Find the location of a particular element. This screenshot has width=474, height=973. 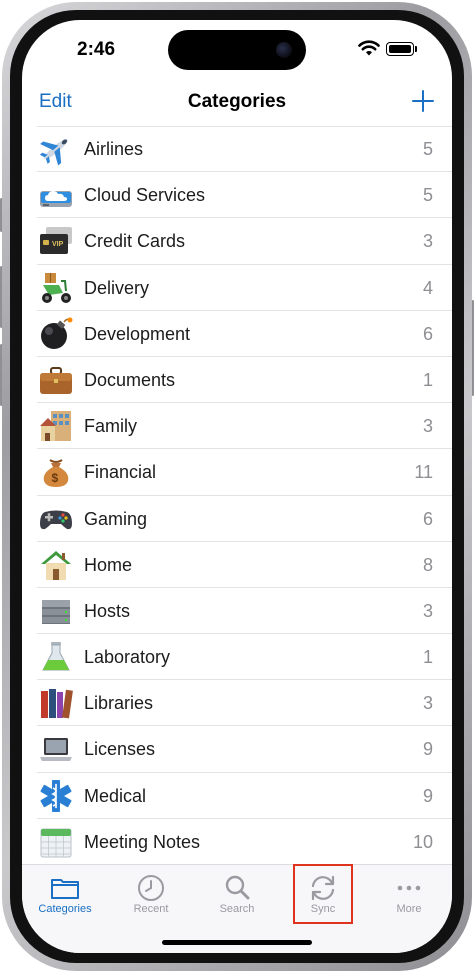

wifi-icon is located at coordinates (369, 48).